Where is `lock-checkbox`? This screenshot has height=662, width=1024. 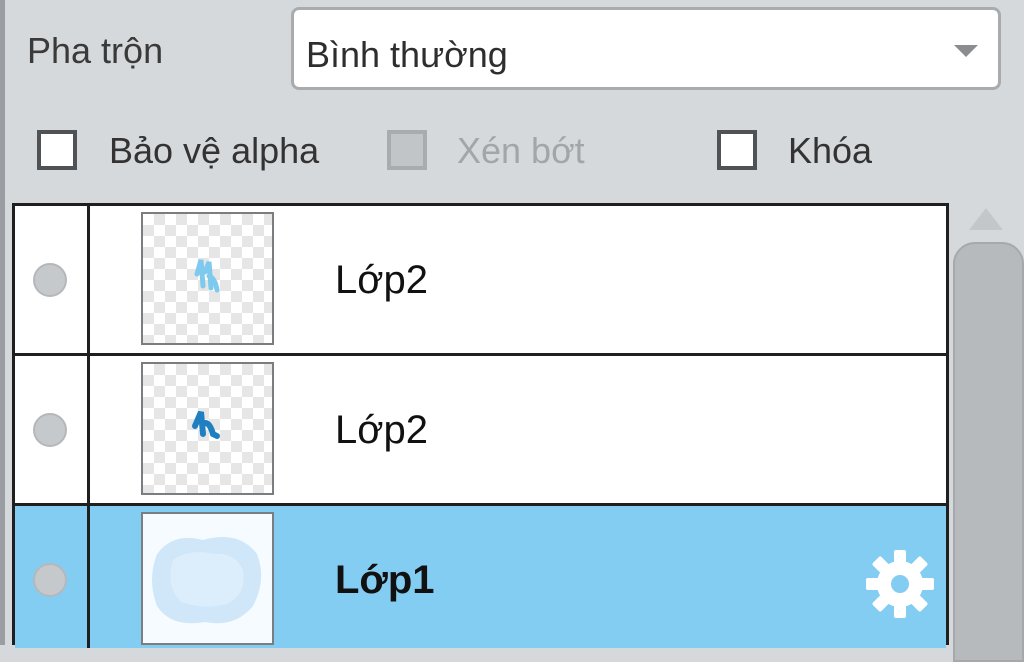
lock-checkbox is located at coordinates (737, 150).